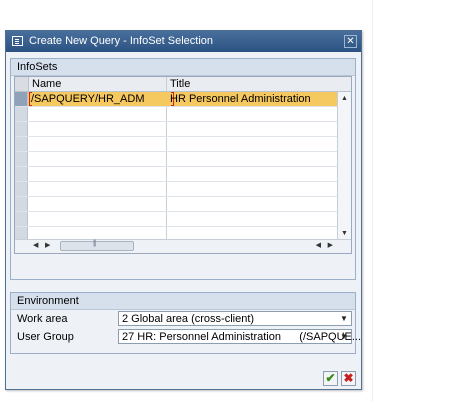  I want to click on user-group-label: User Group, so click(45, 337).